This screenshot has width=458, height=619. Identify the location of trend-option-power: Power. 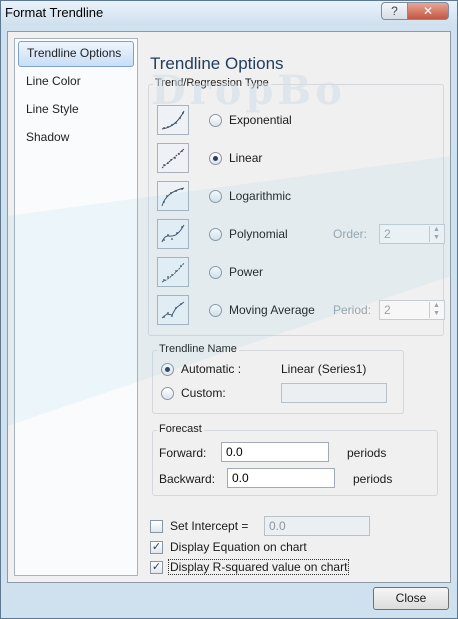
(297, 274).